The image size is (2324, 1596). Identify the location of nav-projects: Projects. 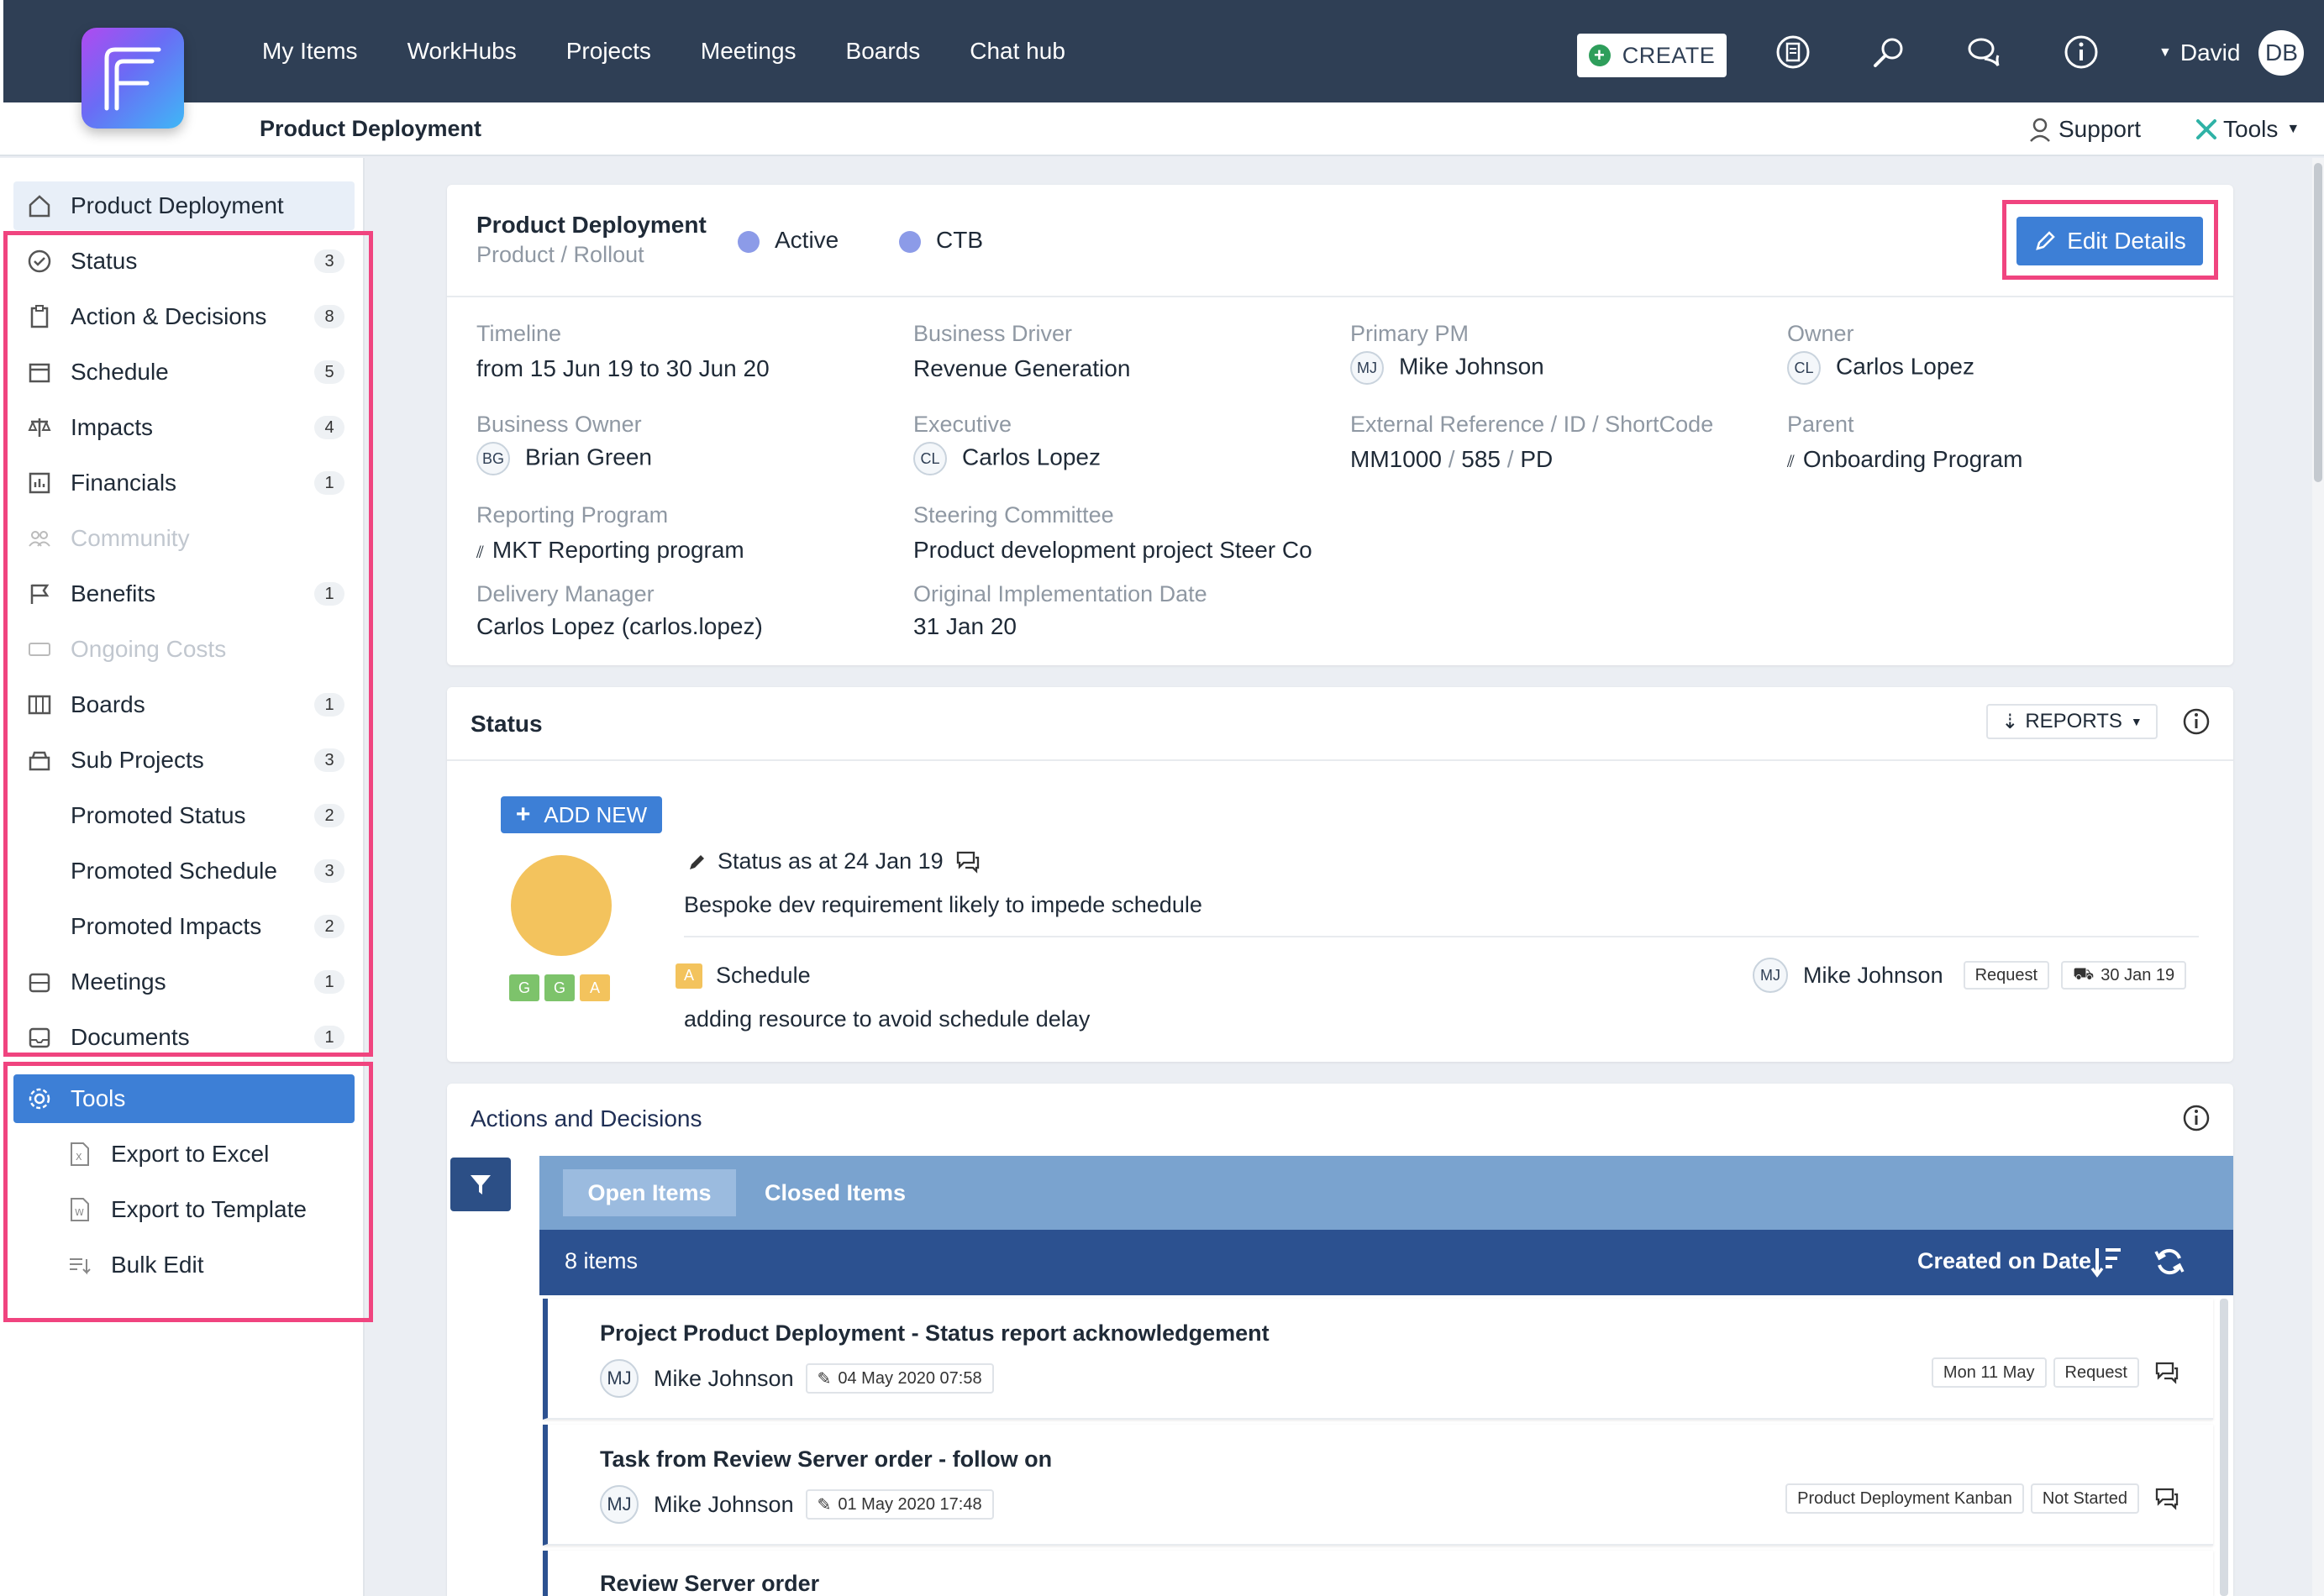
(608, 51).